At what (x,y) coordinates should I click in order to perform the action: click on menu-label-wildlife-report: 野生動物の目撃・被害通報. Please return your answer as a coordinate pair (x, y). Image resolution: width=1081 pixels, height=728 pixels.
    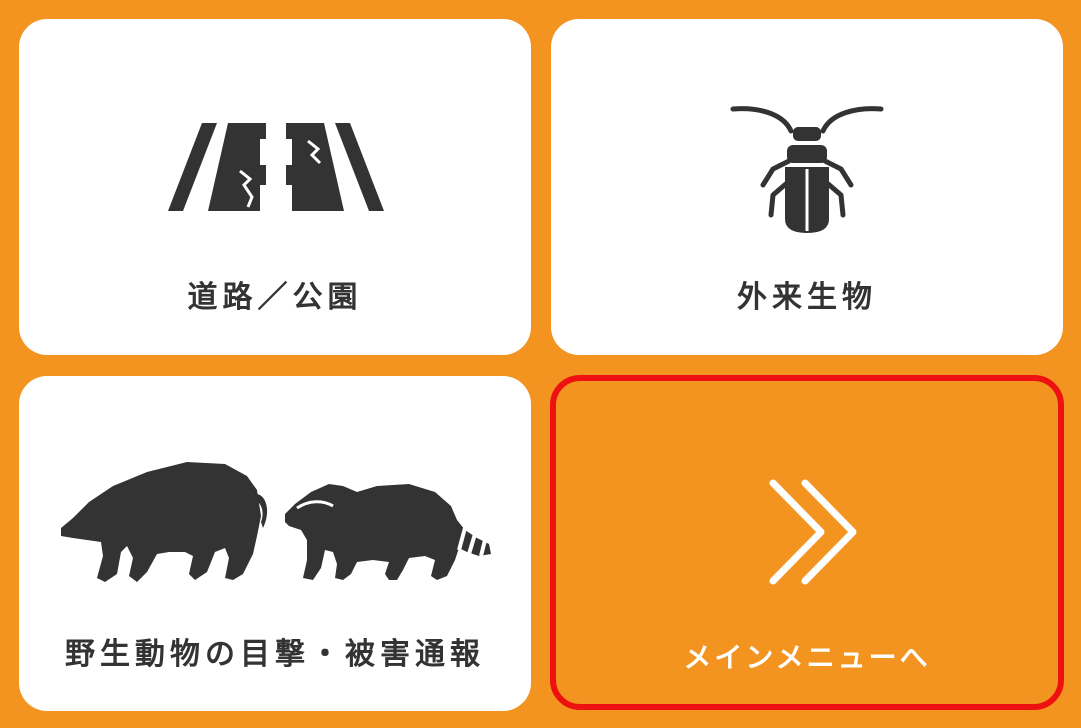
    Looking at the image, I should click on (275, 654).